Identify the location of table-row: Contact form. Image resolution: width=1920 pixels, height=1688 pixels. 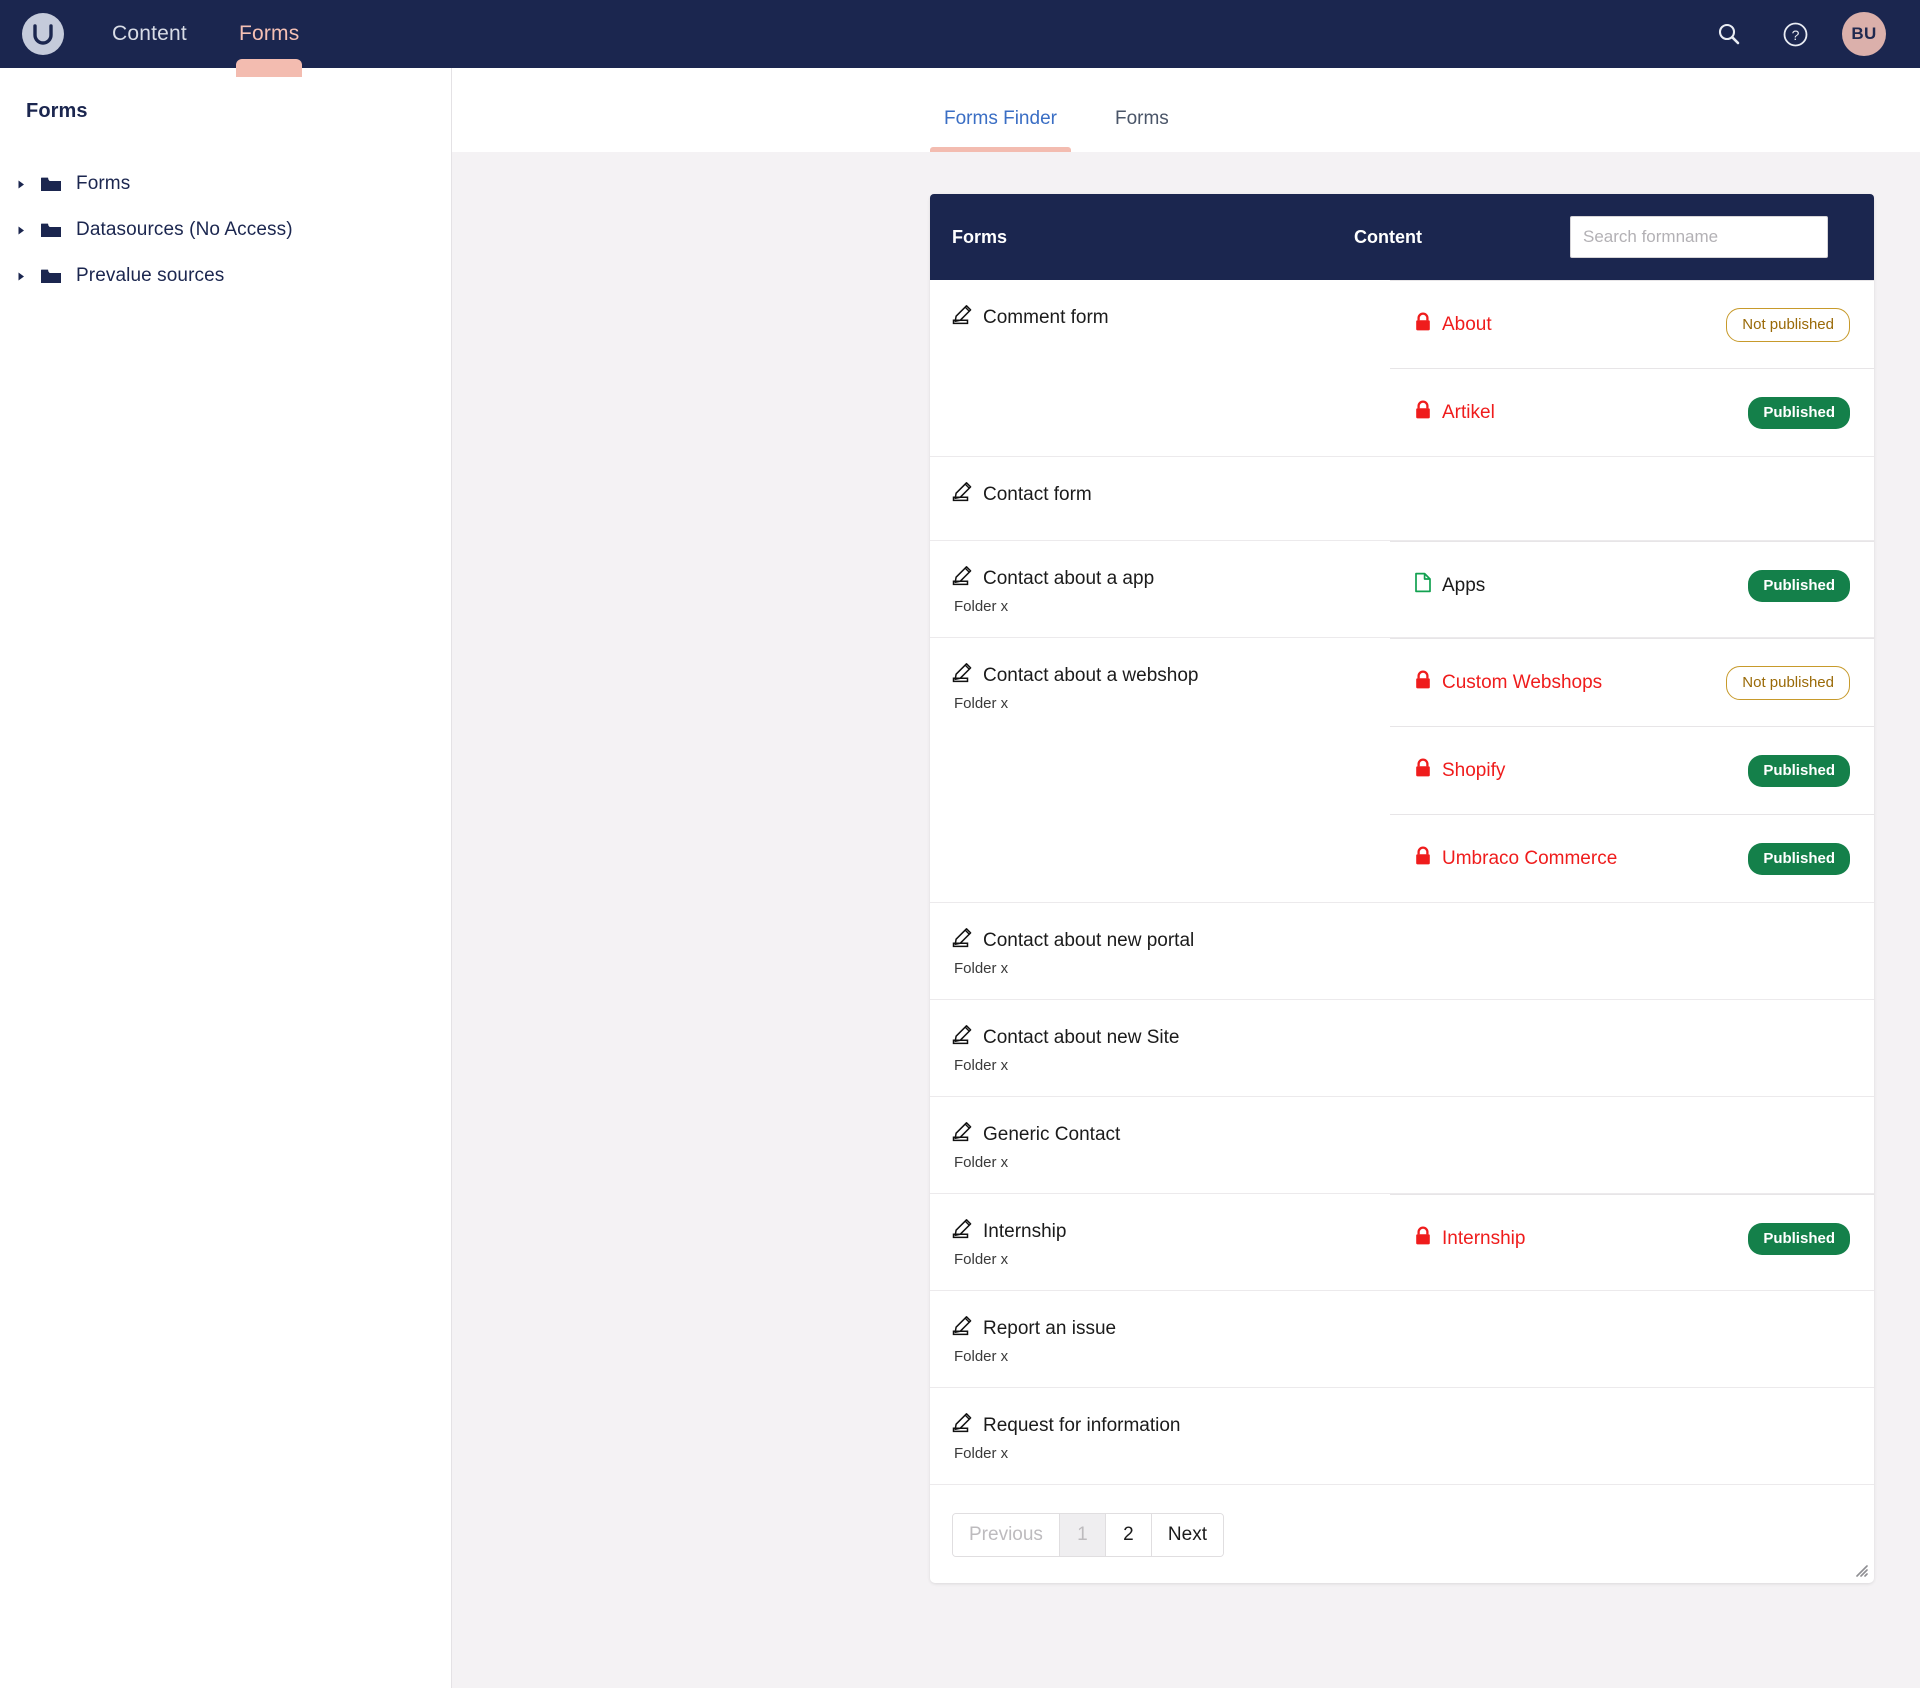
(1402, 499).